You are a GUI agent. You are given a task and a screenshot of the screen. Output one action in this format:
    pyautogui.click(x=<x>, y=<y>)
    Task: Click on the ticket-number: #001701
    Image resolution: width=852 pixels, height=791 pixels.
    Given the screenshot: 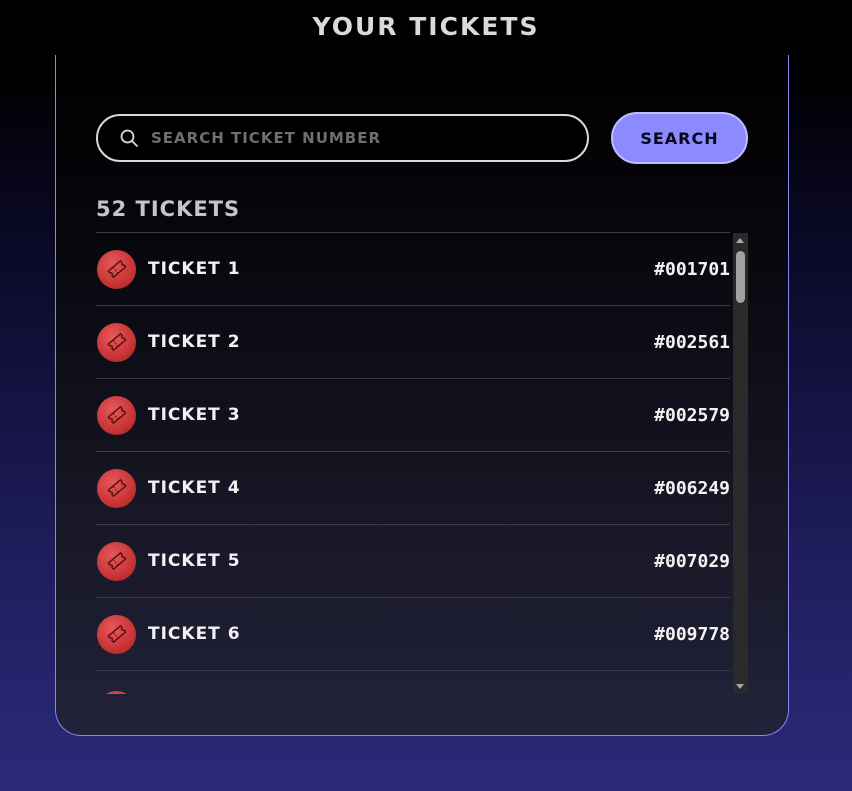 What is the action you would take?
    pyautogui.click(x=692, y=269)
    